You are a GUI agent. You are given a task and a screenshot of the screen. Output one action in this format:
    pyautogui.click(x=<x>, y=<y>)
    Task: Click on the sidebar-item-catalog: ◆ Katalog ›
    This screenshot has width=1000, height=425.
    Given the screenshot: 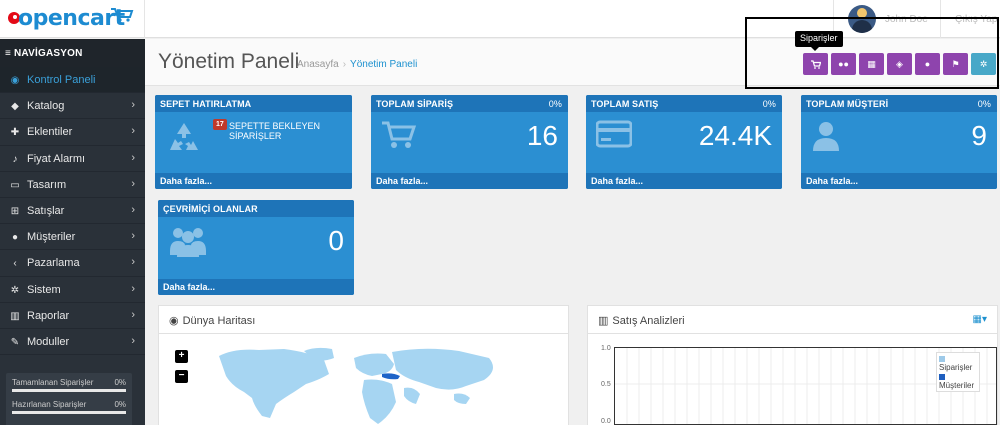 What is the action you would take?
    pyautogui.click(x=72, y=106)
    